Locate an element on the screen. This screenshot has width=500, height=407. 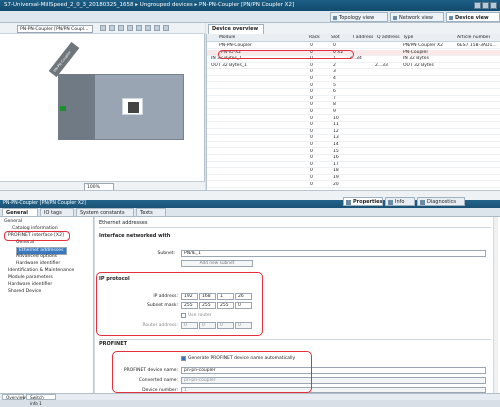
cell-type: IN 32 Bytes is located at coordinates (416, 59).